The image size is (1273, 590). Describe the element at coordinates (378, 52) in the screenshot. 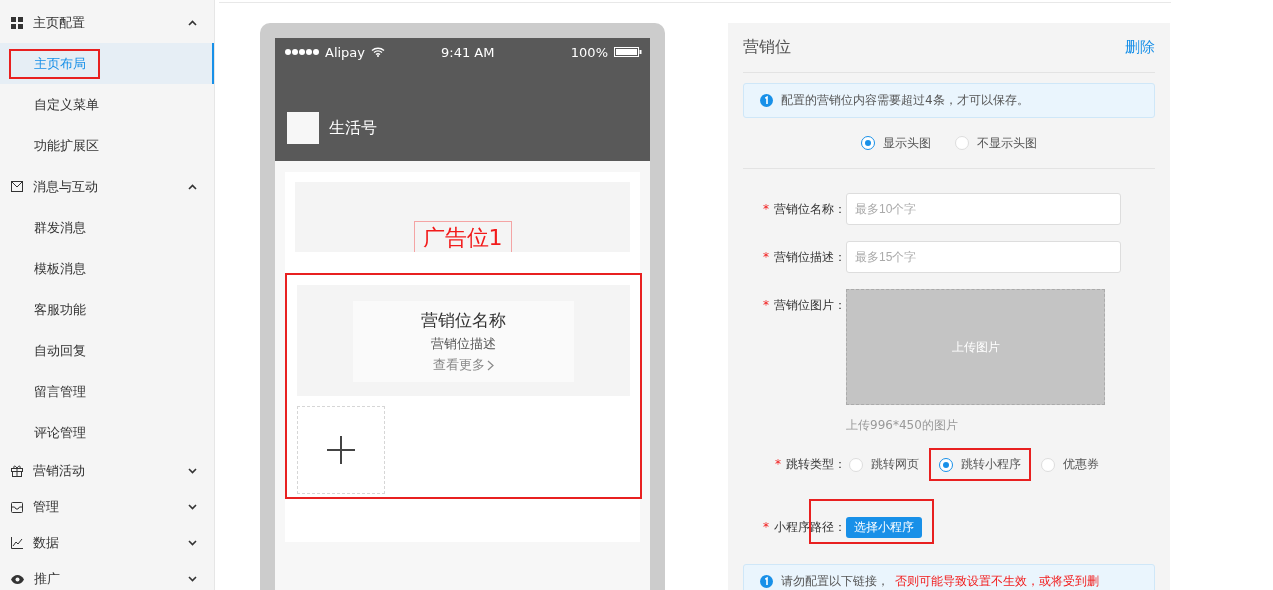

I see `wifi-icon` at that location.